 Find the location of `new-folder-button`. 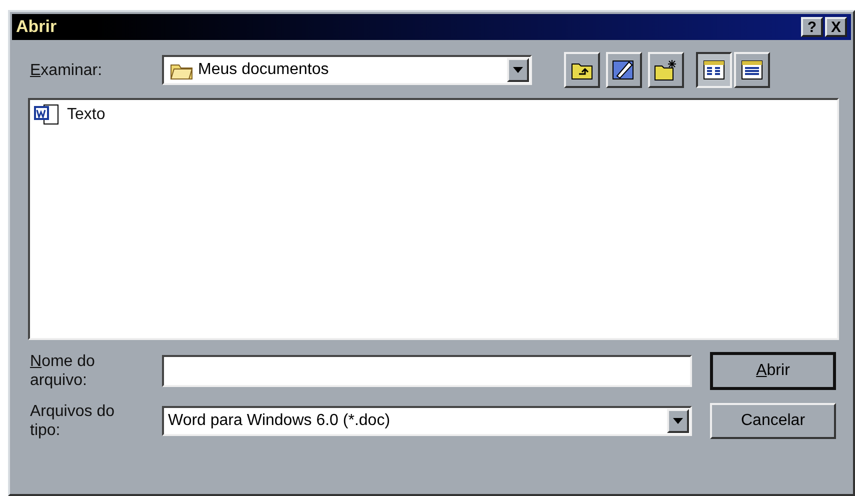

new-folder-button is located at coordinates (666, 70).